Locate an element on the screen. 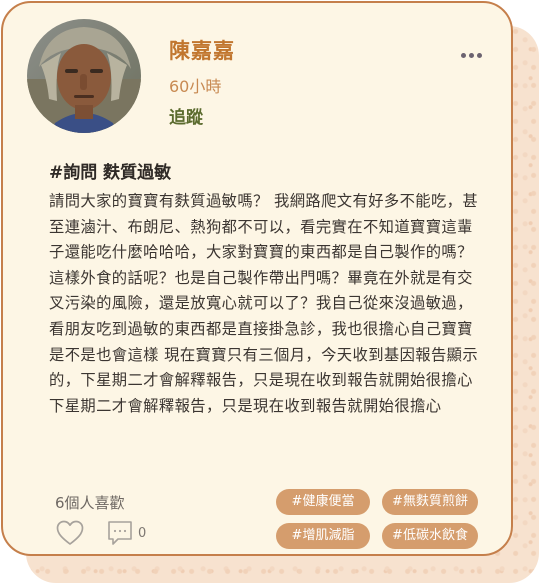 Image resolution: width=539 pixels, height=583 pixels. post-time: 60小時 is located at coordinates (195, 86).